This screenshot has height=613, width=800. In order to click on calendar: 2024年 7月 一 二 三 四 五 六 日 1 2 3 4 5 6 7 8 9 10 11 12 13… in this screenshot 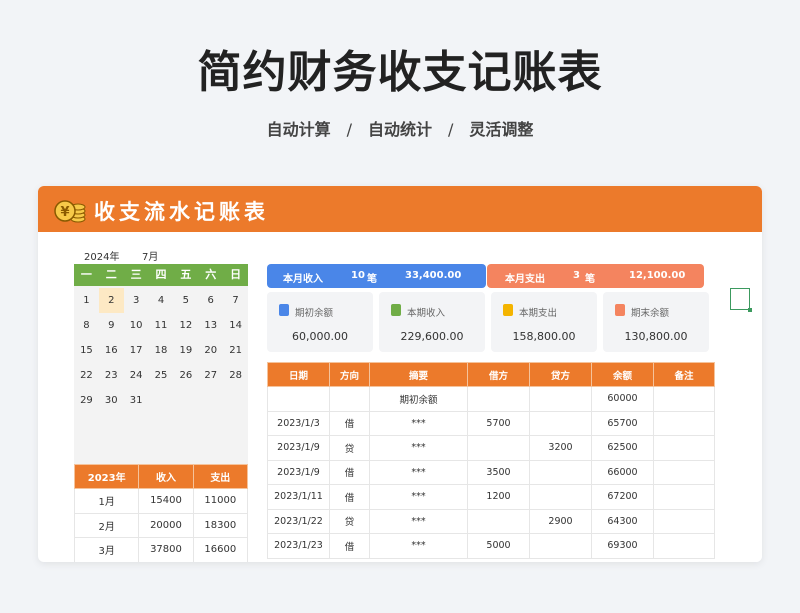, I will do `click(161, 356)`.